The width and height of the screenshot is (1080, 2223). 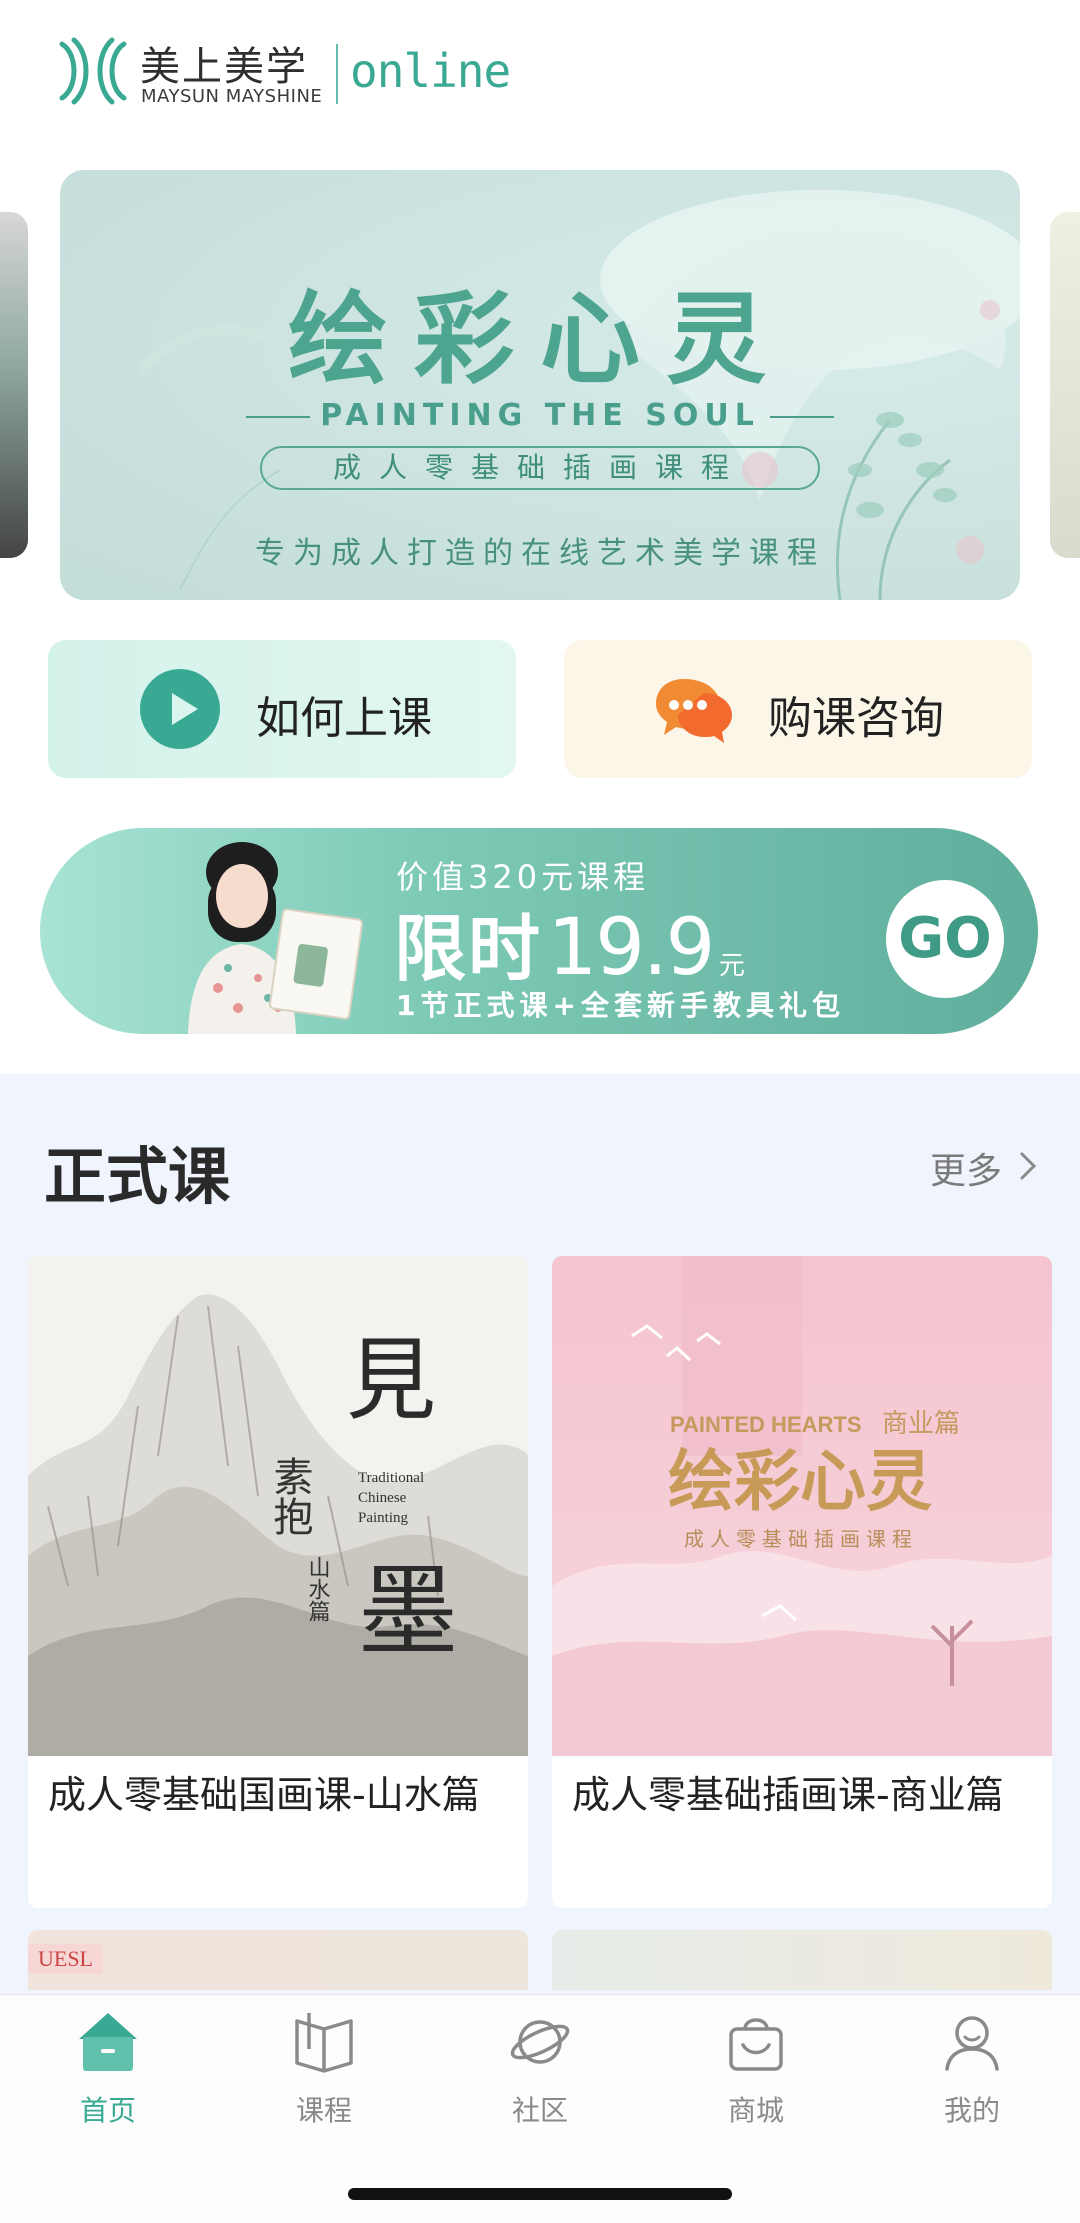 What do you see at coordinates (631, 948) in the screenshot?
I see `promo-price: 19.9` at bounding box center [631, 948].